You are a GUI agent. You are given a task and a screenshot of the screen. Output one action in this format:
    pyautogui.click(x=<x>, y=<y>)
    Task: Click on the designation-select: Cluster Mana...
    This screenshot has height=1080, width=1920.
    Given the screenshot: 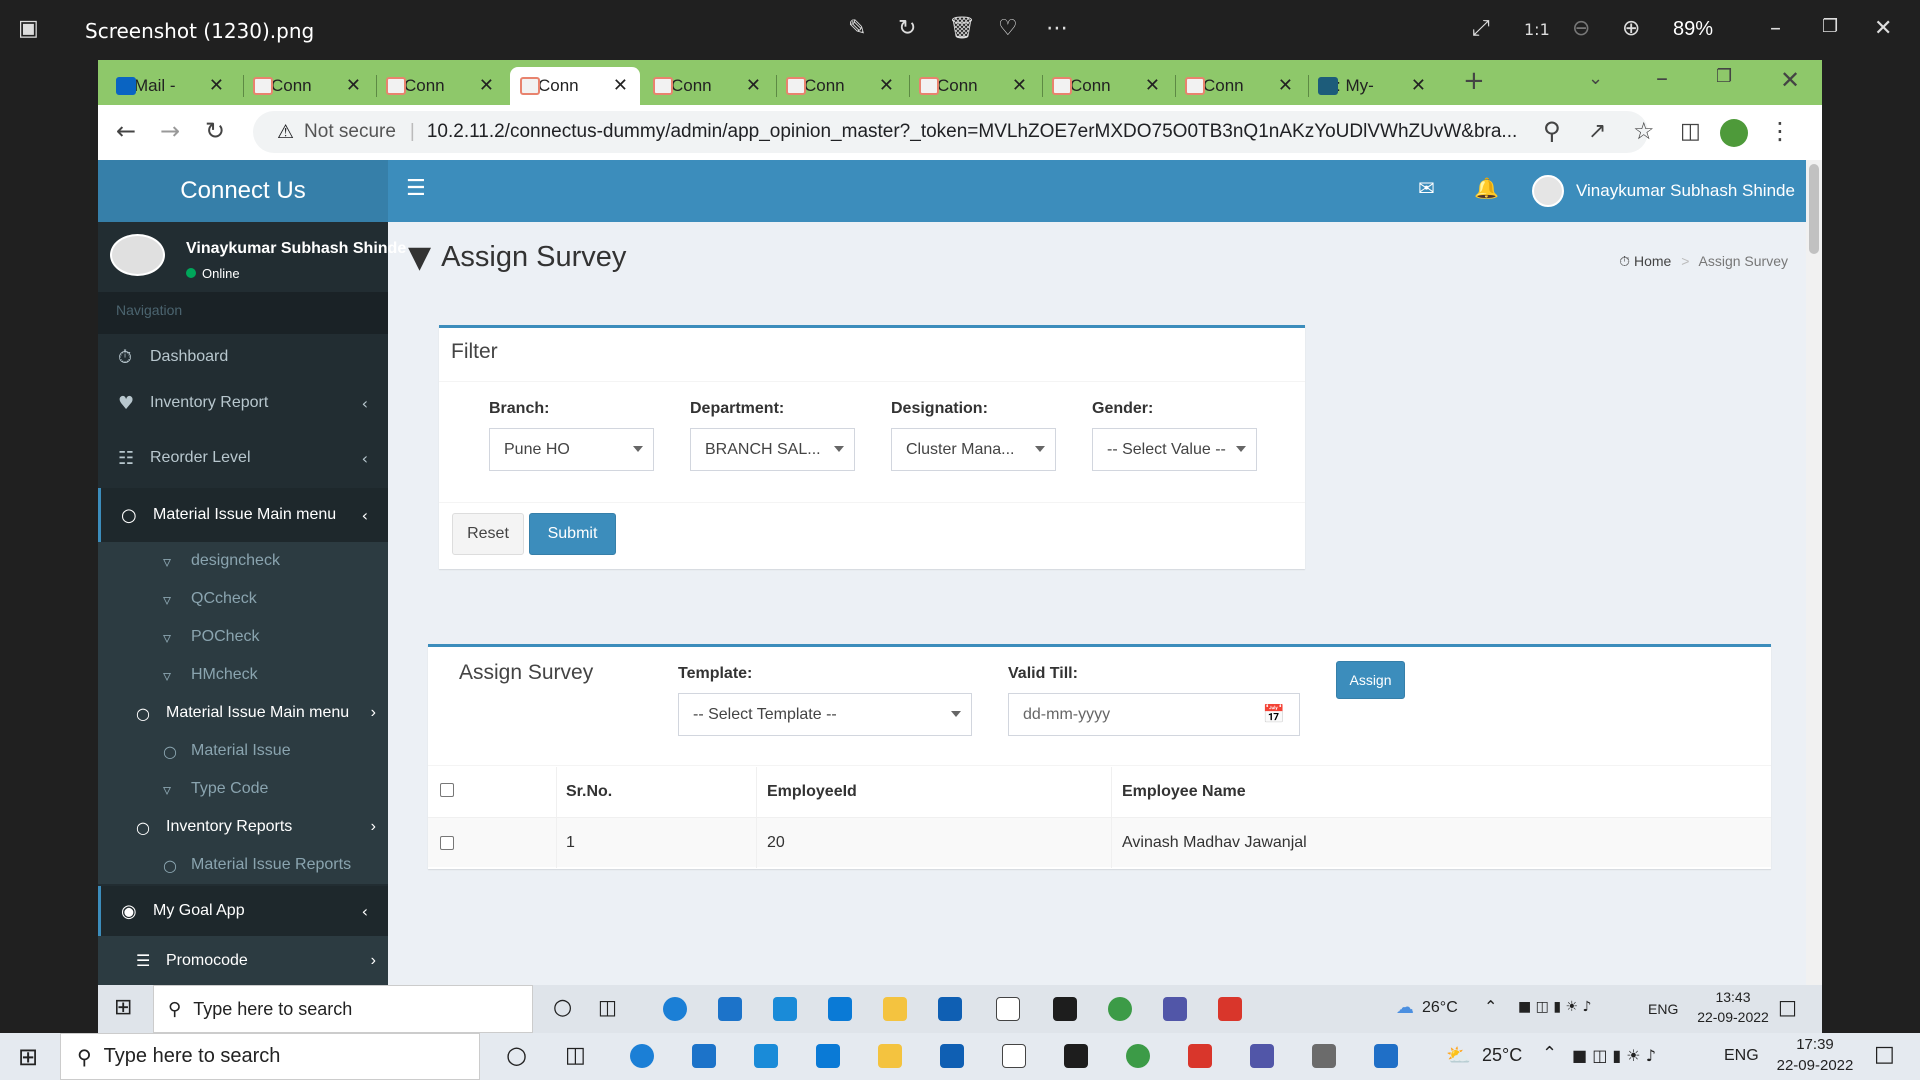 What is the action you would take?
    pyautogui.click(x=973, y=449)
    